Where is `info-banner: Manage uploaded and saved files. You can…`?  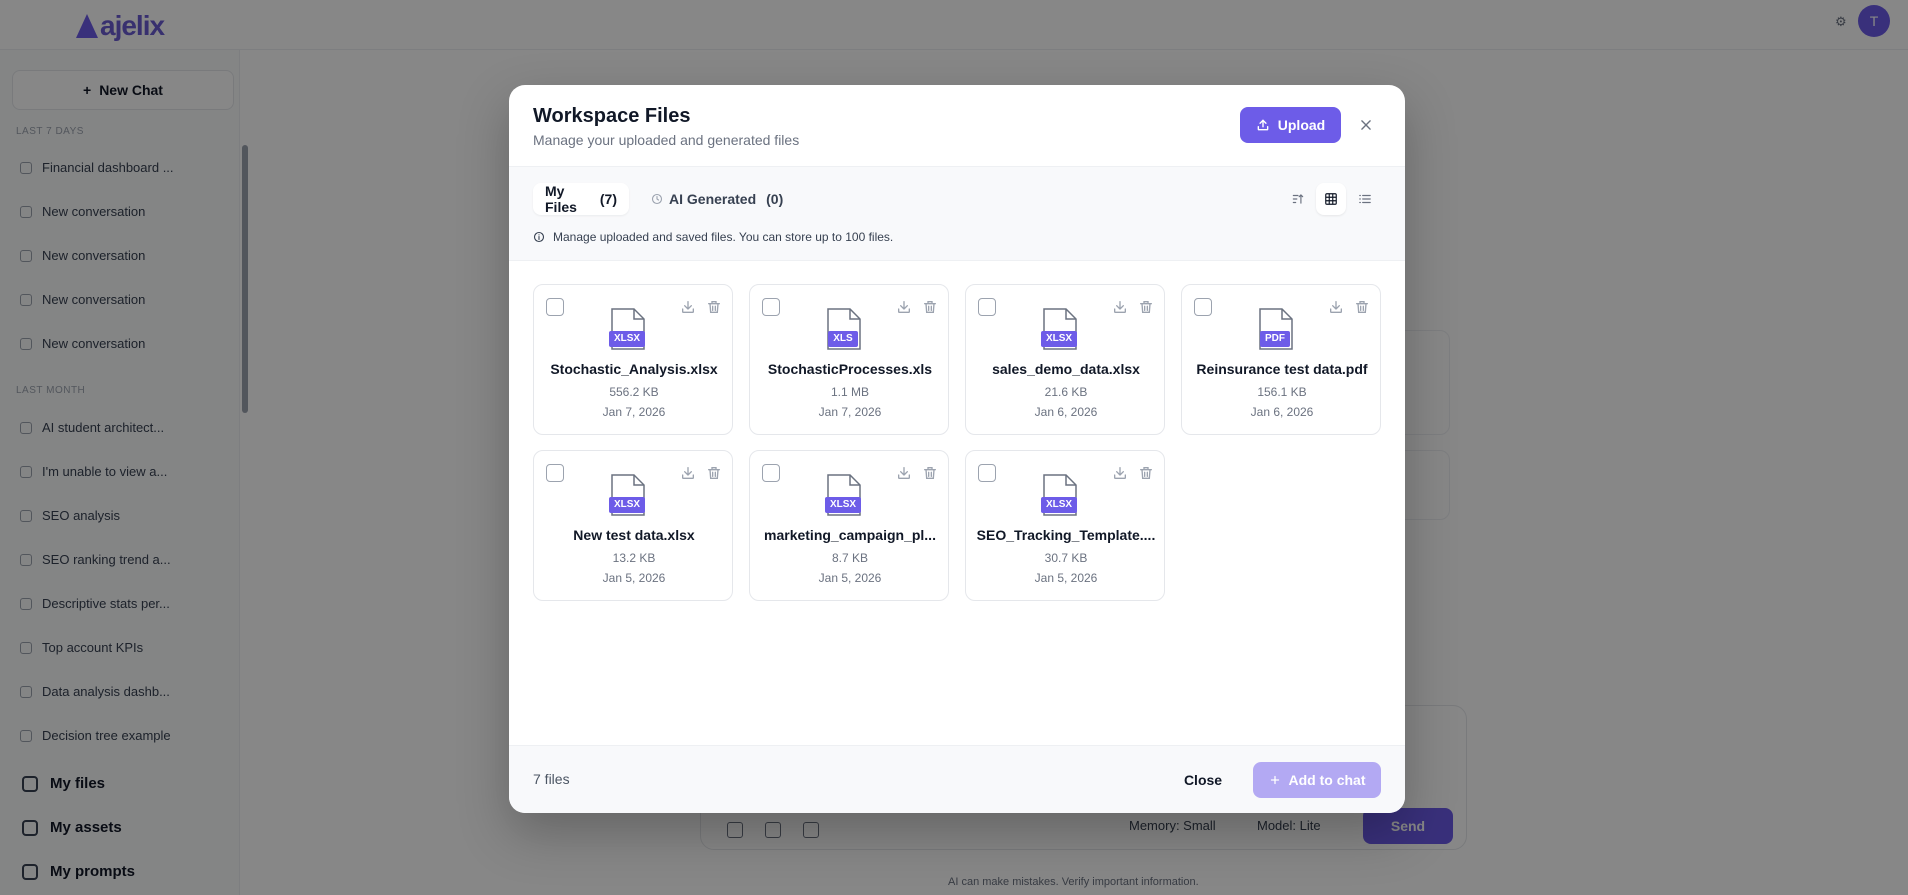 info-banner: Manage uploaded and saved files. You can… is located at coordinates (713, 237).